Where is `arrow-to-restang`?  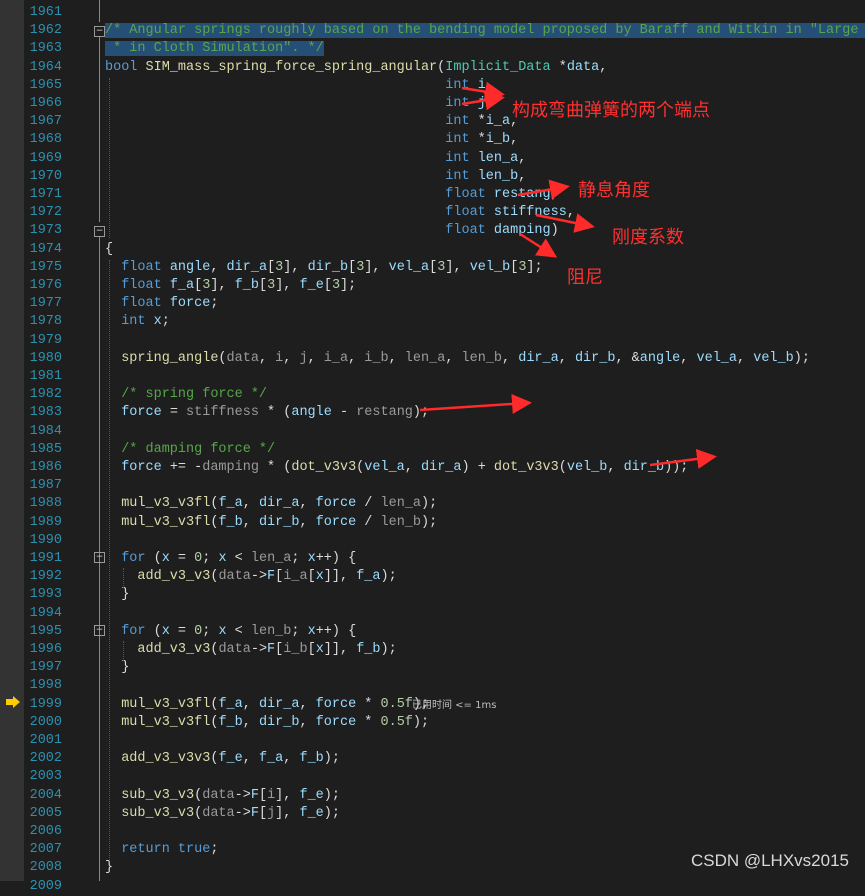
arrow-to-restang is located at coordinates (543, 189).